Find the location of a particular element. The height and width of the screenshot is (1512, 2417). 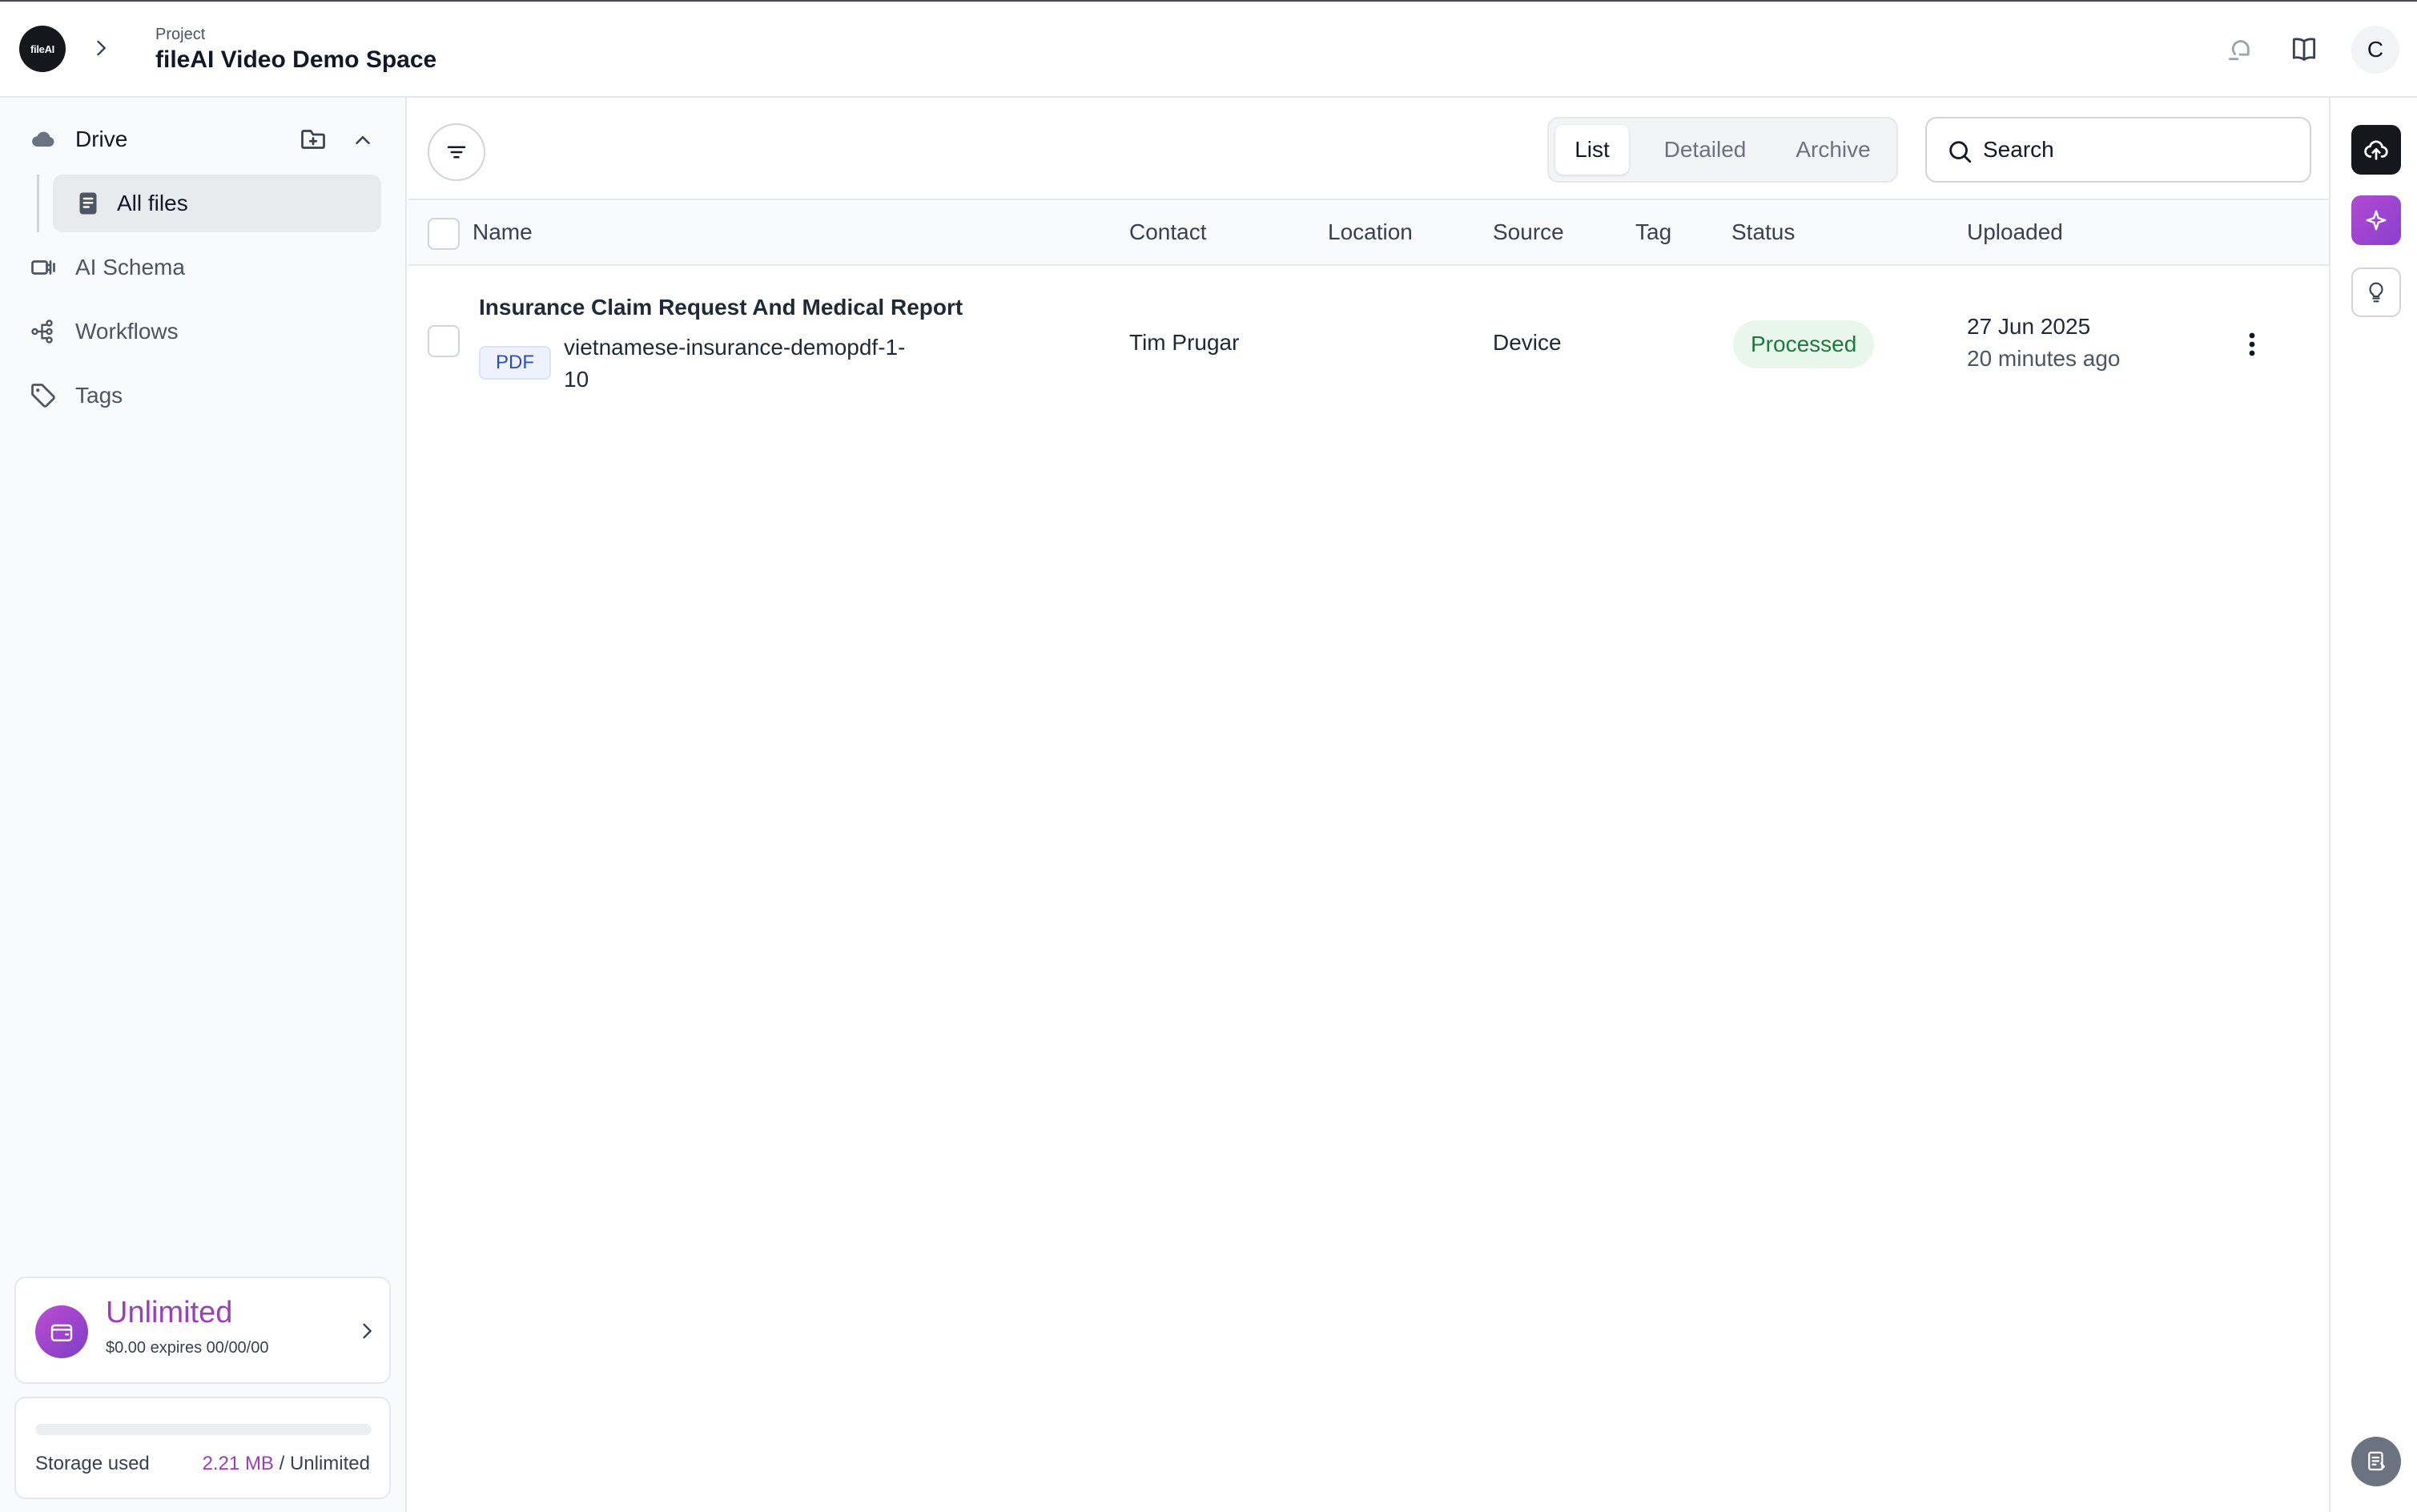

sidebar-item-label: Workflows is located at coordinates (127, 331).